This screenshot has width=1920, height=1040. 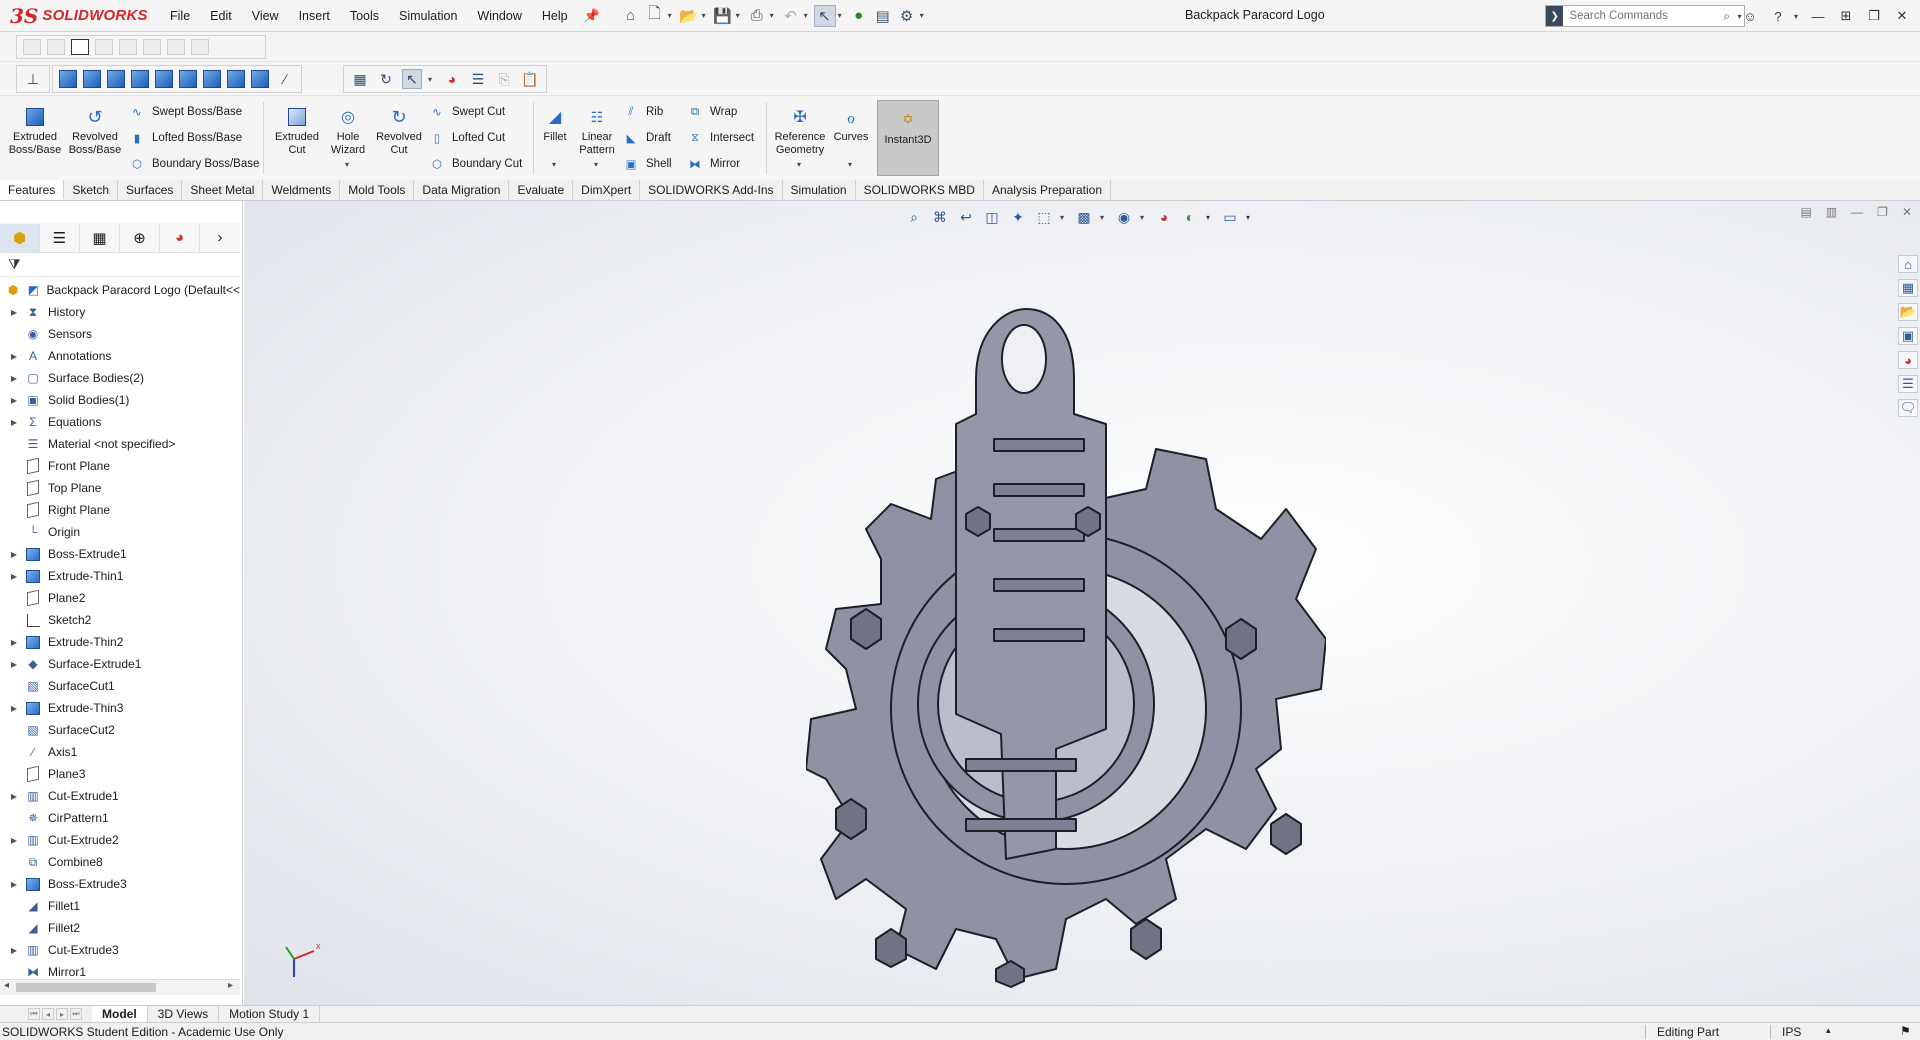 I want to click on swept-cut-button: ∿ Swept Cut, so click(x=466, y=112).